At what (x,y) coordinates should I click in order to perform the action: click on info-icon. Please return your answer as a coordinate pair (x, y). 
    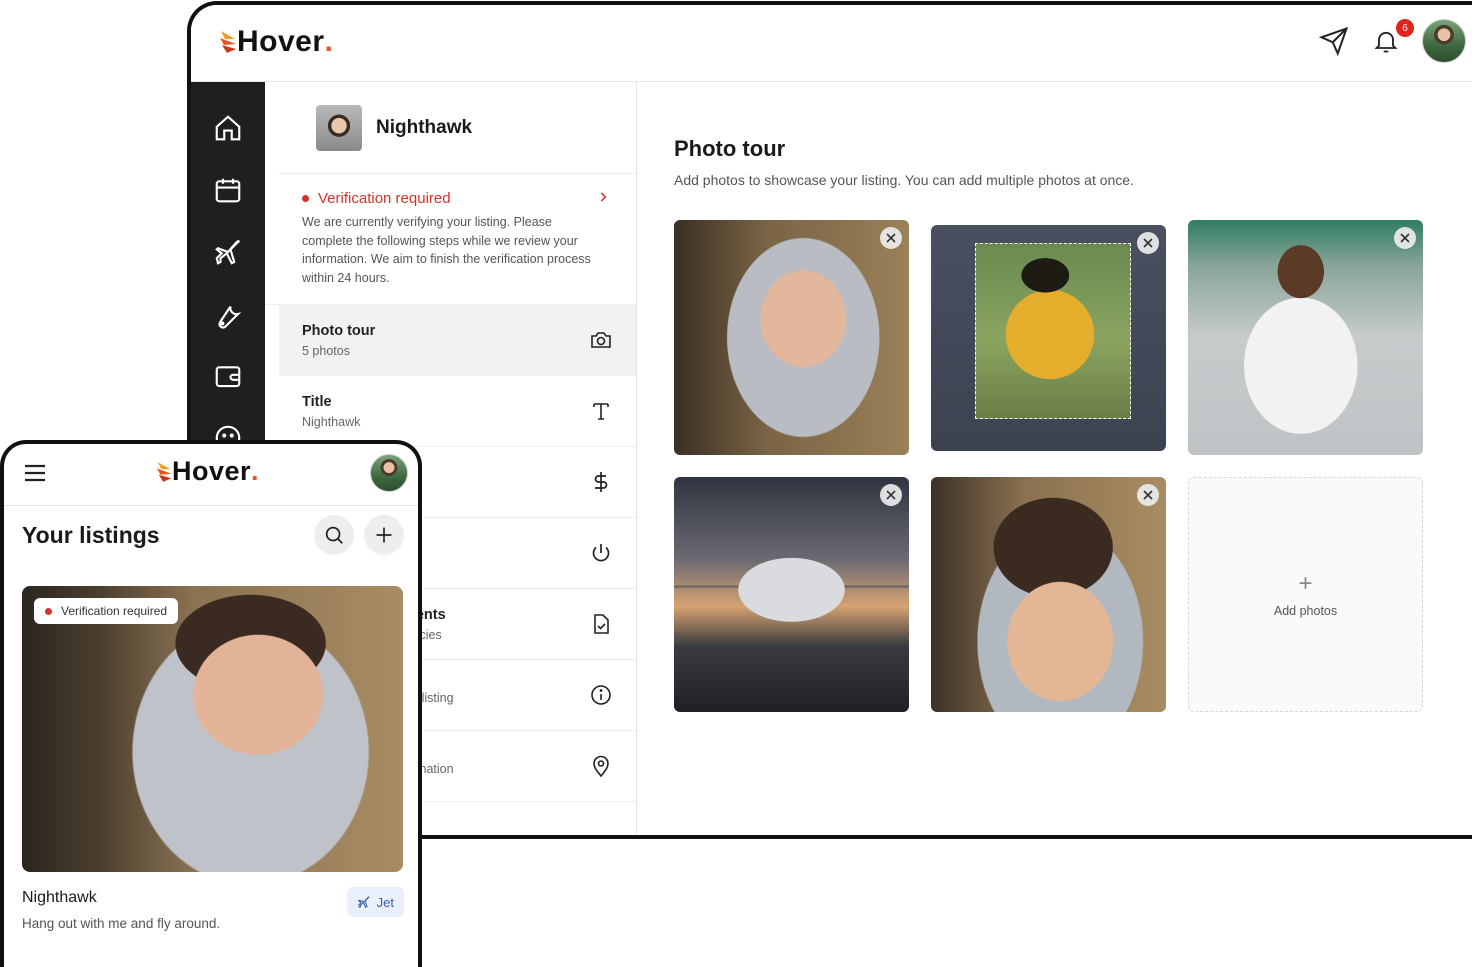
    Looking at the image, I should click on (601, 695).